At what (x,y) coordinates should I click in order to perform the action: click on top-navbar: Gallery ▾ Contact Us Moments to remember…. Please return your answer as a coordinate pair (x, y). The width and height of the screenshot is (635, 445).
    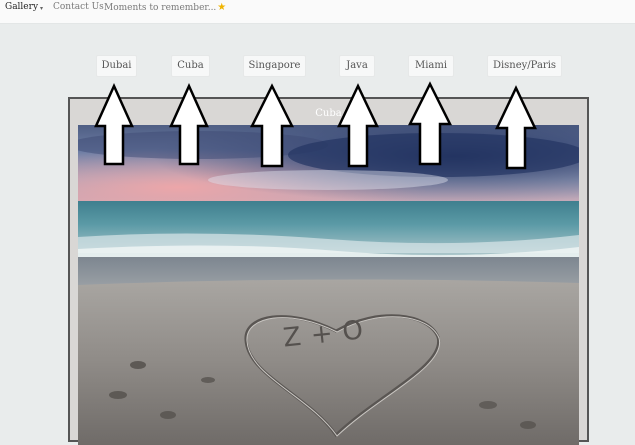
    Looking at the image, I should click on (317, 12).